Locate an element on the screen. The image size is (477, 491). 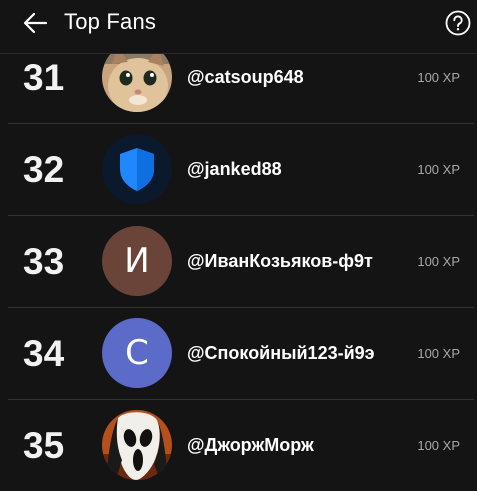
username: @ДжоржМорж is located at coordinates (250, 445).